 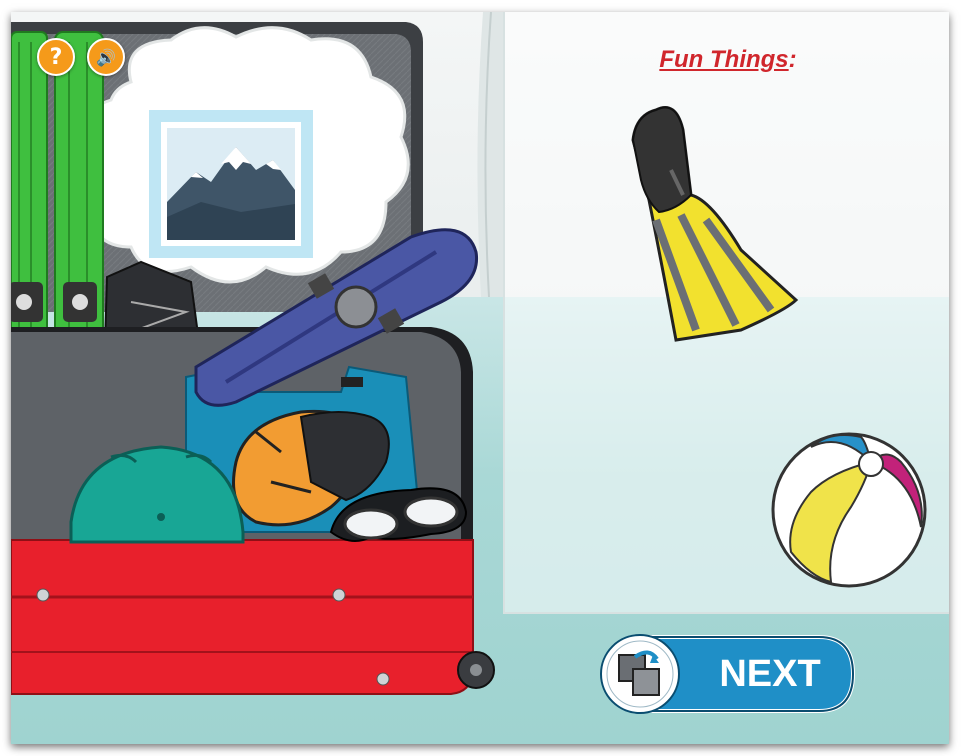 I want to click on panel-title-text: Fun Things, so click(x=724, y=59).